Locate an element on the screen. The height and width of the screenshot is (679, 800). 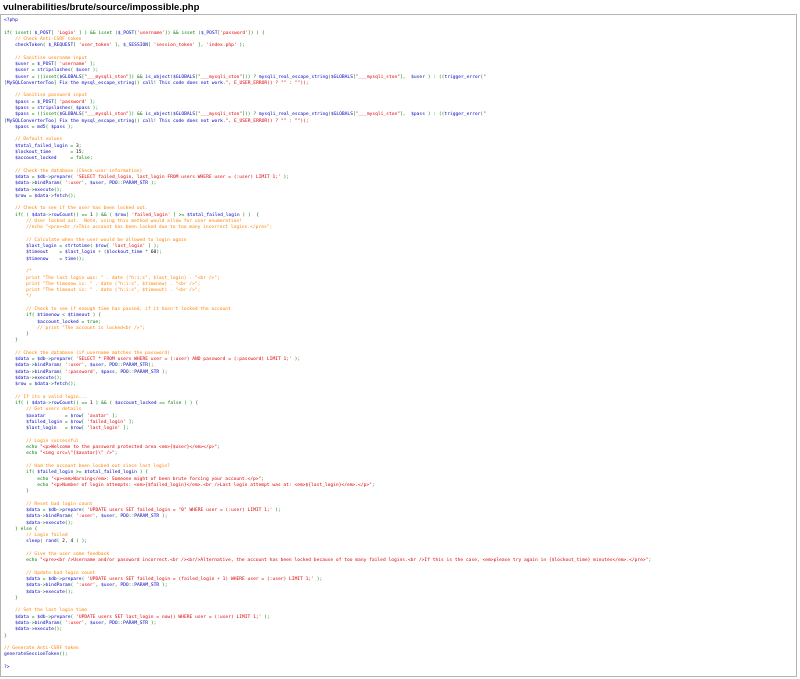
code-line: ?> is located at coordinates (7, 667).